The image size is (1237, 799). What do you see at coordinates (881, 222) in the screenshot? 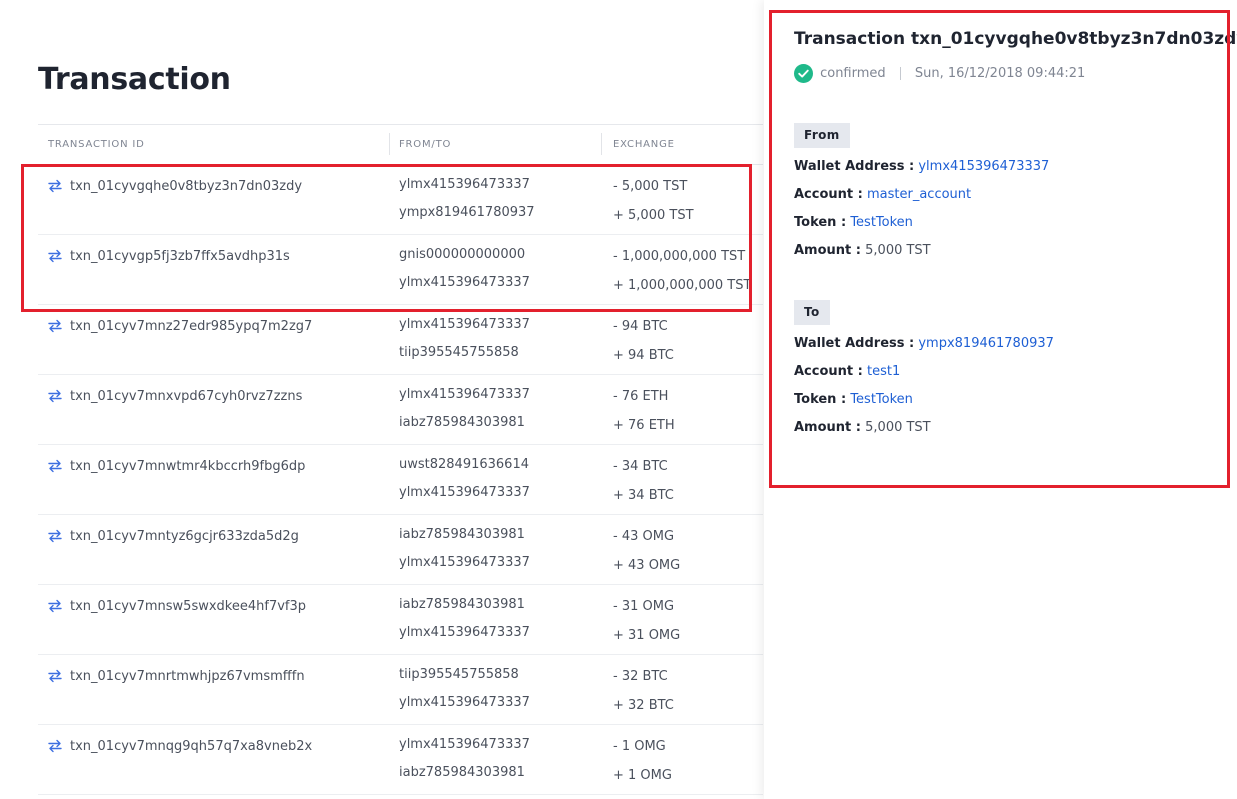
I see `from-token-link: TestToken` at bounding box center [881, 222].